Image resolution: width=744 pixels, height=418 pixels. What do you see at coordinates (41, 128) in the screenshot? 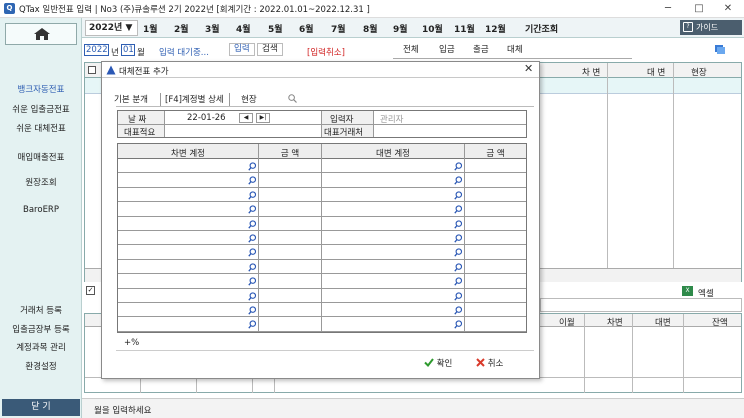
I see `sidebar-item-easy-transfer: 쉬운 대체전표` at bounding box center [41, 128].